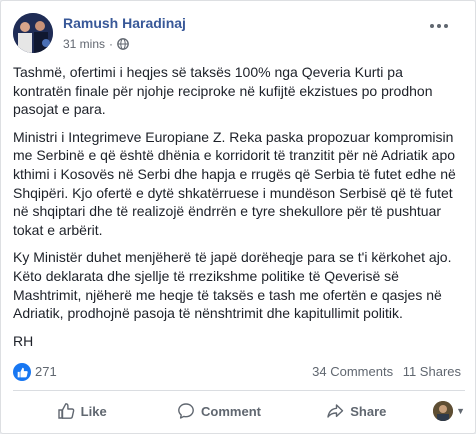 The width and height of the screenshot is (476, 434). What do you see at coordinates (239, 372) in the screenshot?
I see `post-stats: 271 34 Comments 11 Shares` at bounding box center [239, 372].